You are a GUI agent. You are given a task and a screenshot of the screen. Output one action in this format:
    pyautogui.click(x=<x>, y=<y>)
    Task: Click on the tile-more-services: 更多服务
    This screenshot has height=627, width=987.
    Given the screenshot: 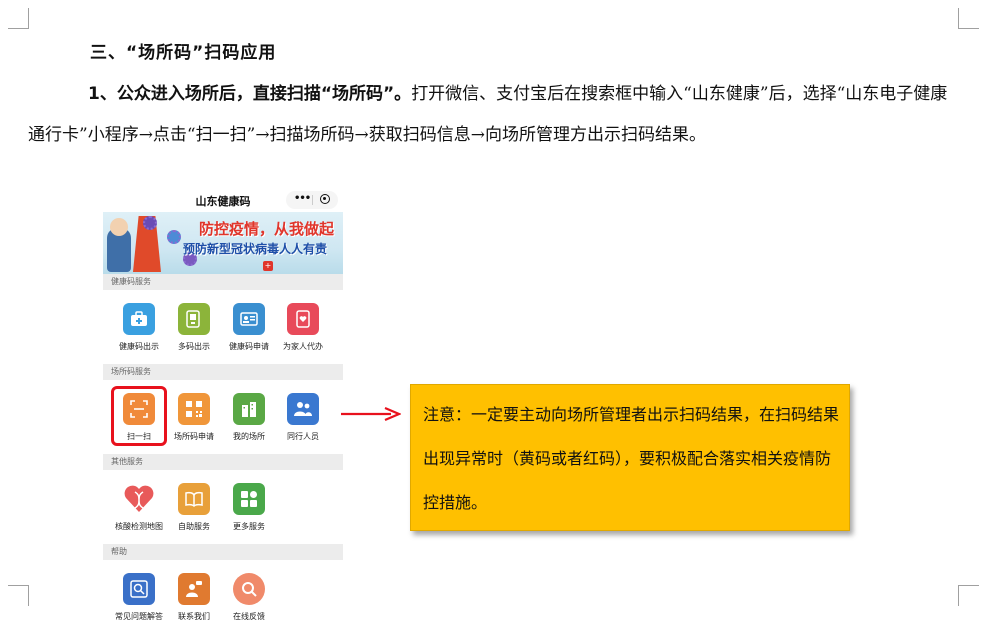 What is the action you would take?
    pyautogui.click(x=249, y=507)
    